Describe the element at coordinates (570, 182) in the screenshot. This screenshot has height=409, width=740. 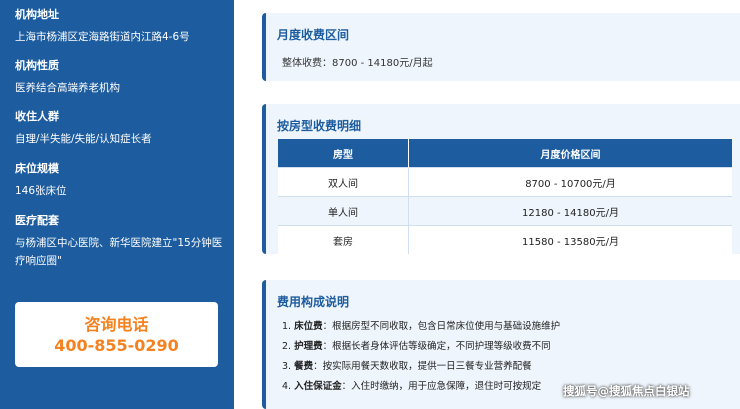
I see `cell-price: 8700 - 10700元/月` at that location.